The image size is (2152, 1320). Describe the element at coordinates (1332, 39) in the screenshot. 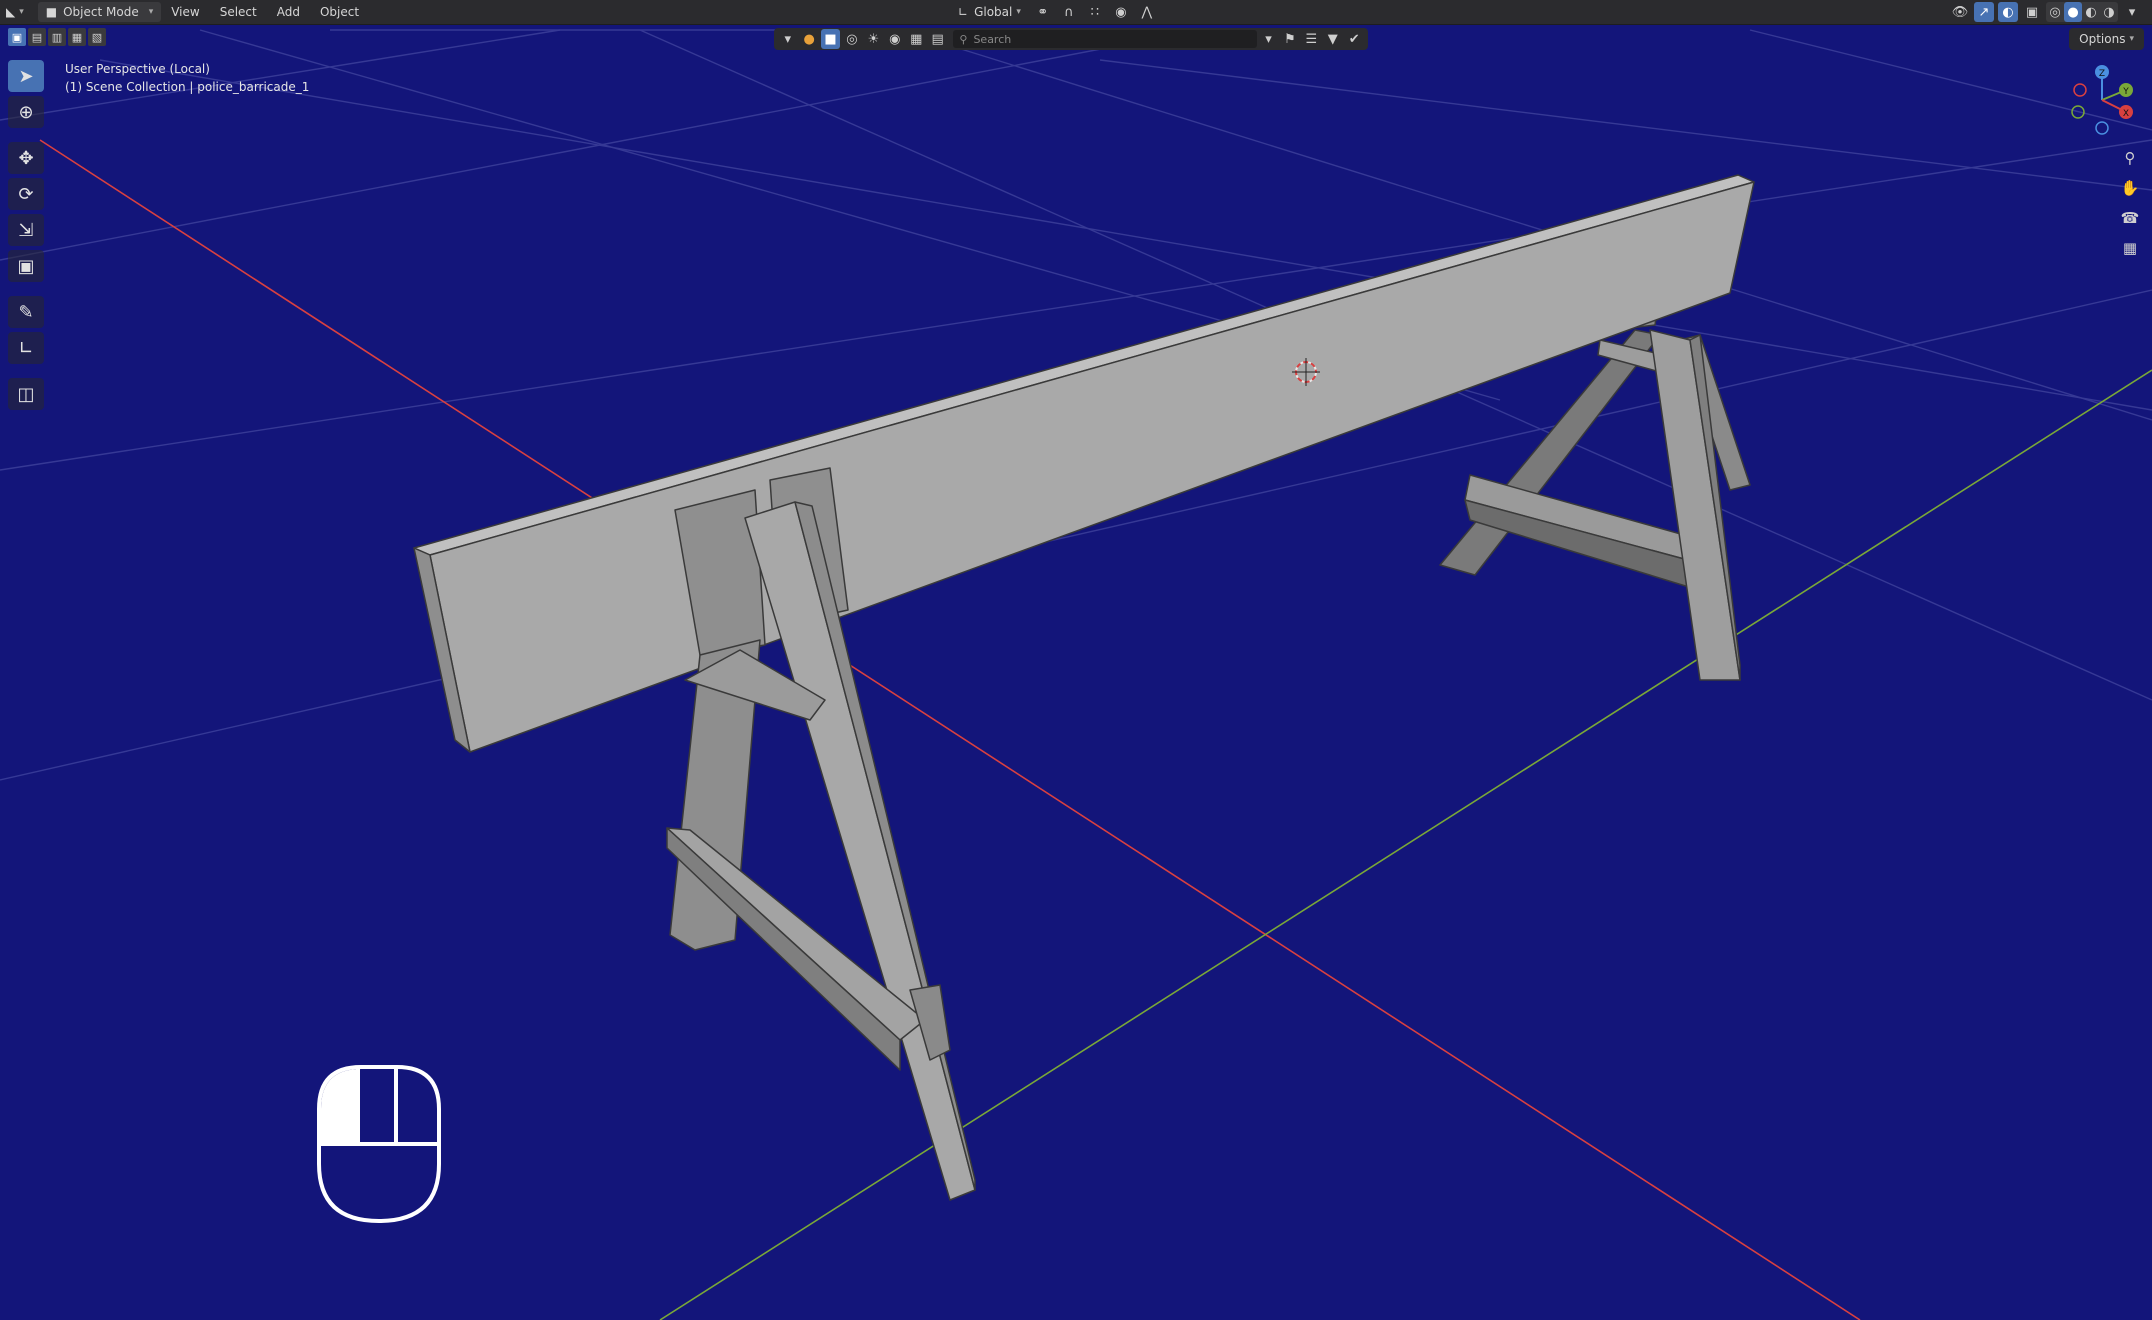

I see `filter-icon: ▼` at that location.